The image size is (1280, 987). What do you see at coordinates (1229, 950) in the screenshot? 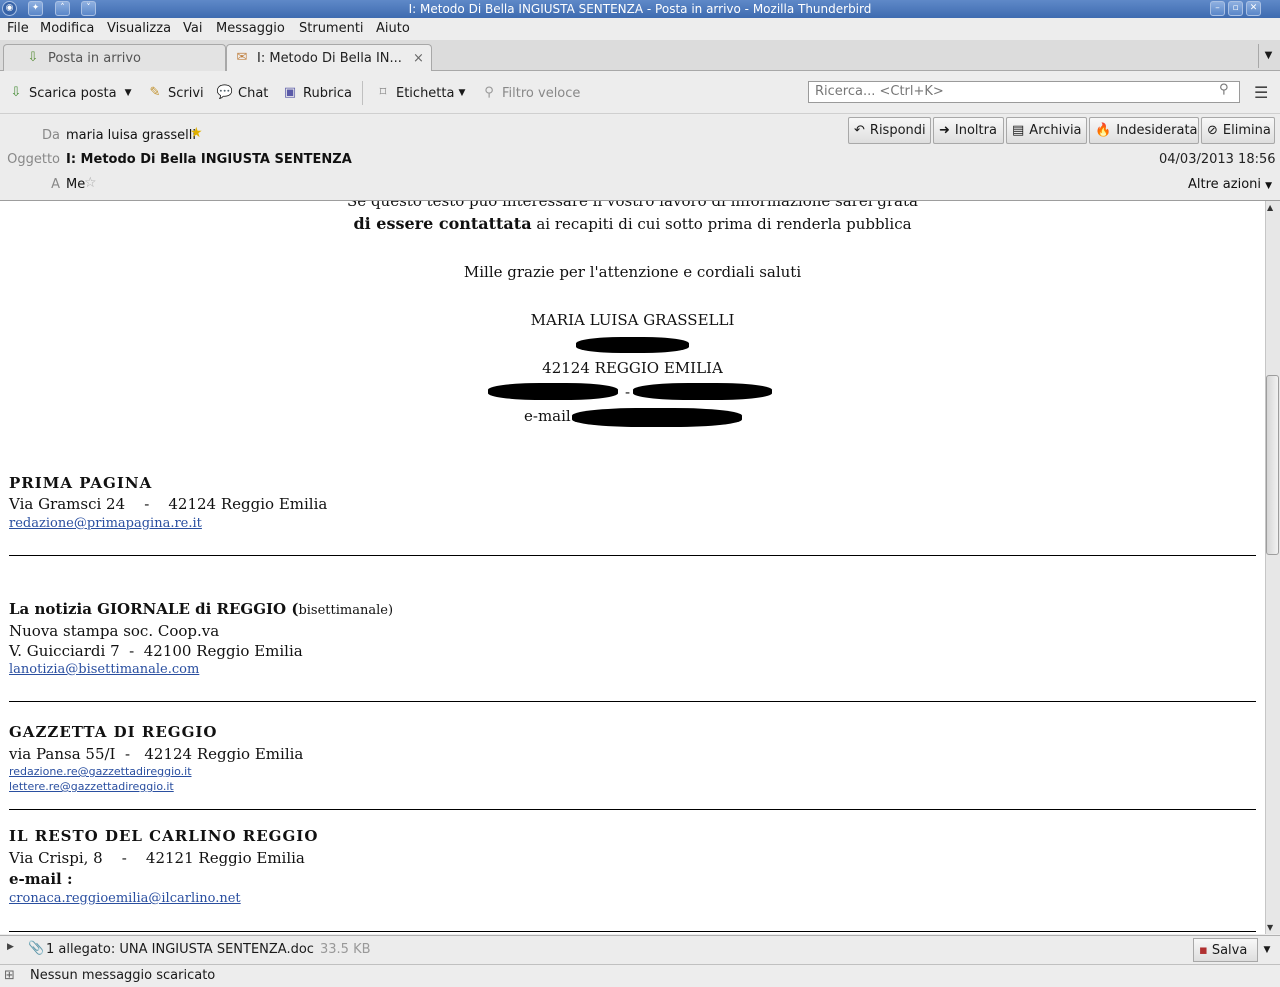
I see `save-label: Salva` at bounding box center [1229, 950].